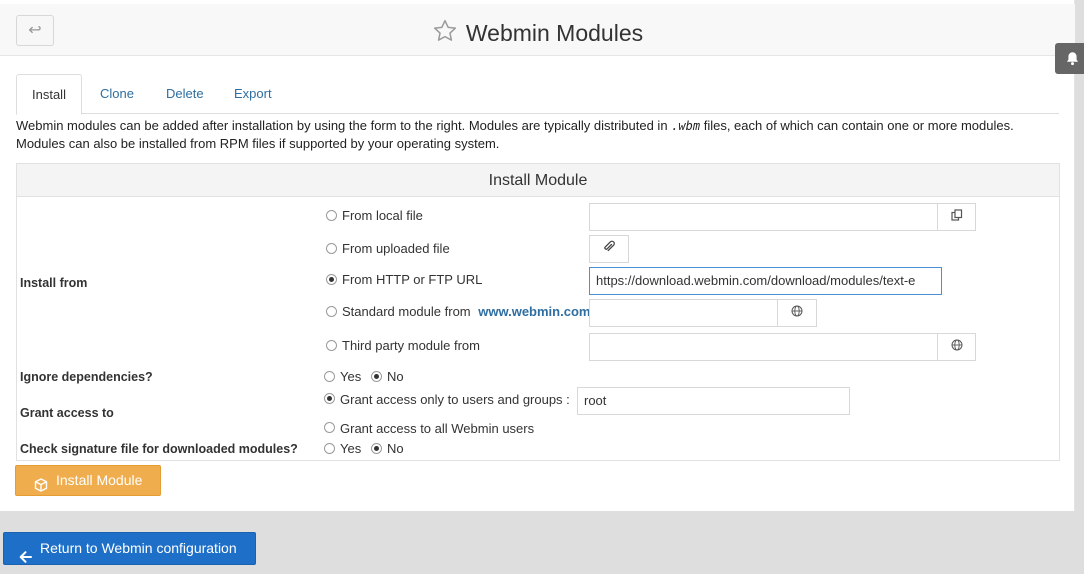  I want to click on check-sig-no-label: No, so click(395, 448).